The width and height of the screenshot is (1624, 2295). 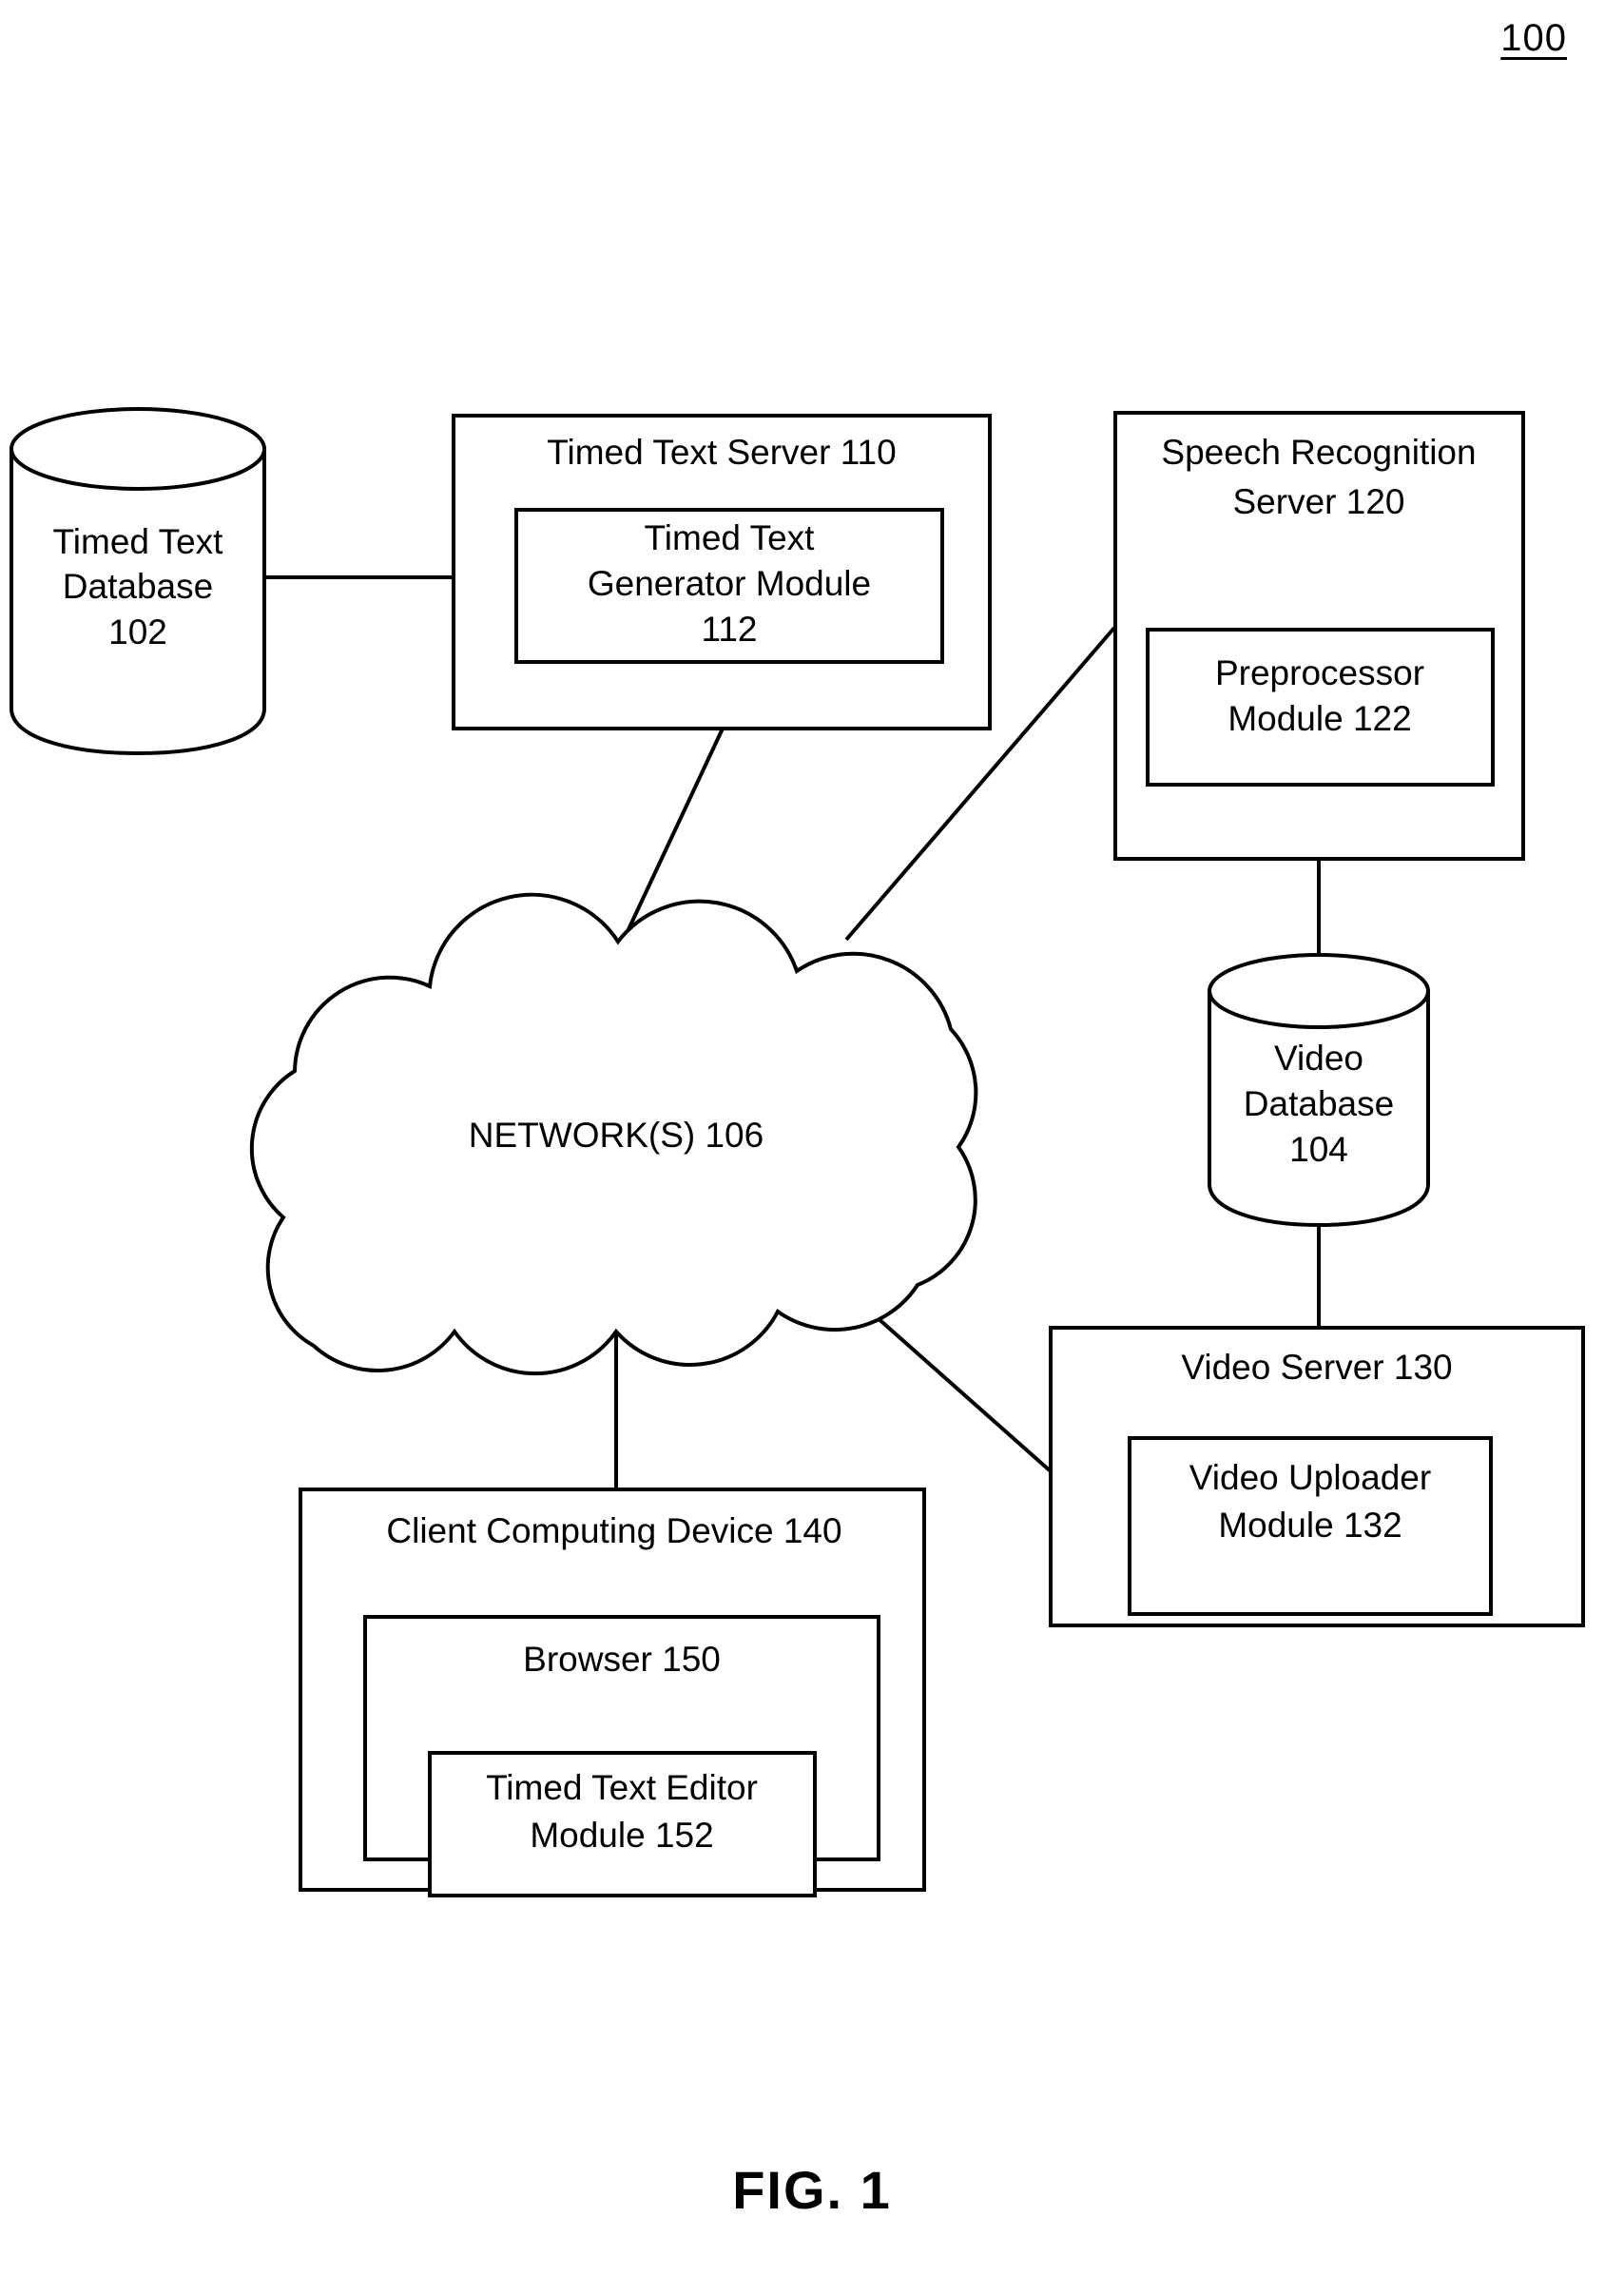 I want to click on module152-line2: Module 152, so click(x=621, y=1835).